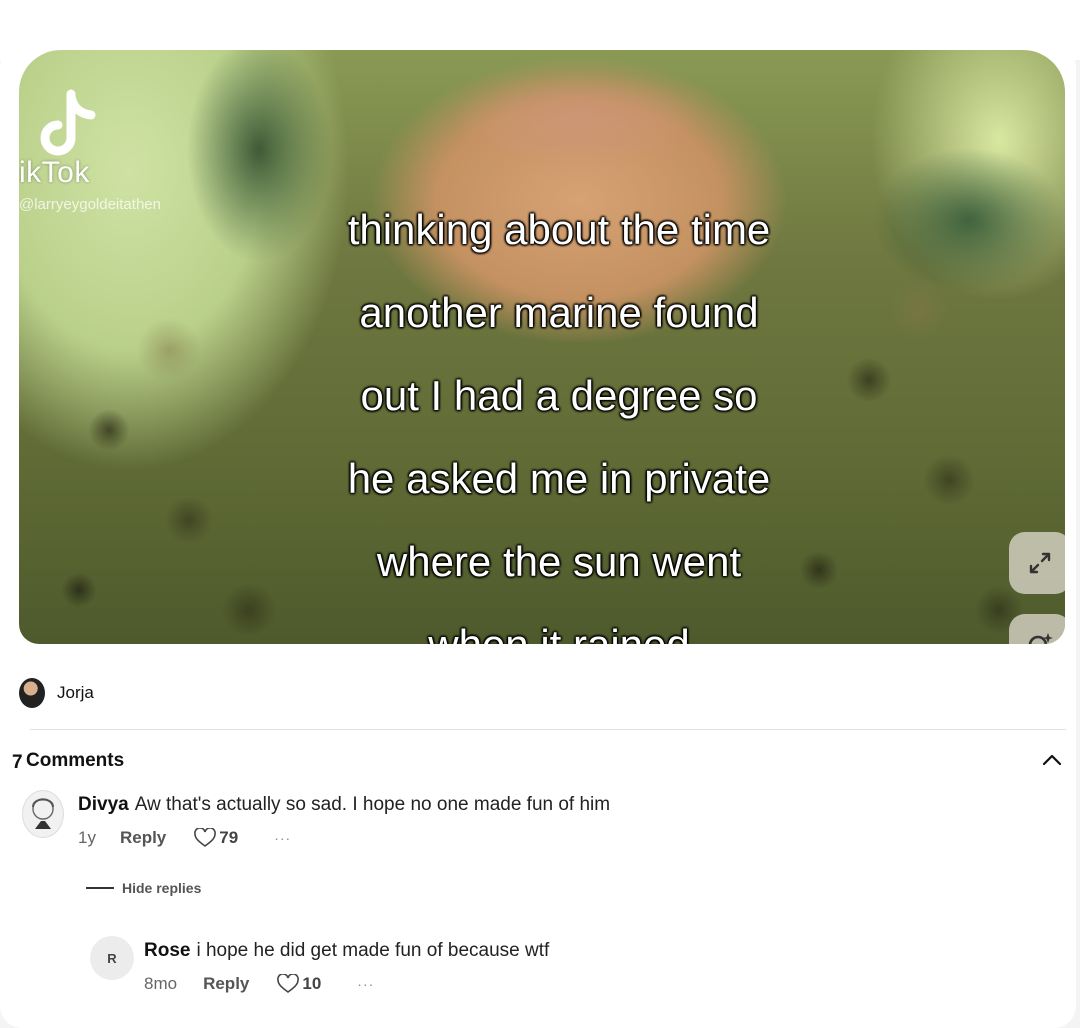  What do you see at coordinates (184, 838) in the screenshot?
I see `comment-meta: 1y Reply 79 ···` at bounding box center [184, 838].